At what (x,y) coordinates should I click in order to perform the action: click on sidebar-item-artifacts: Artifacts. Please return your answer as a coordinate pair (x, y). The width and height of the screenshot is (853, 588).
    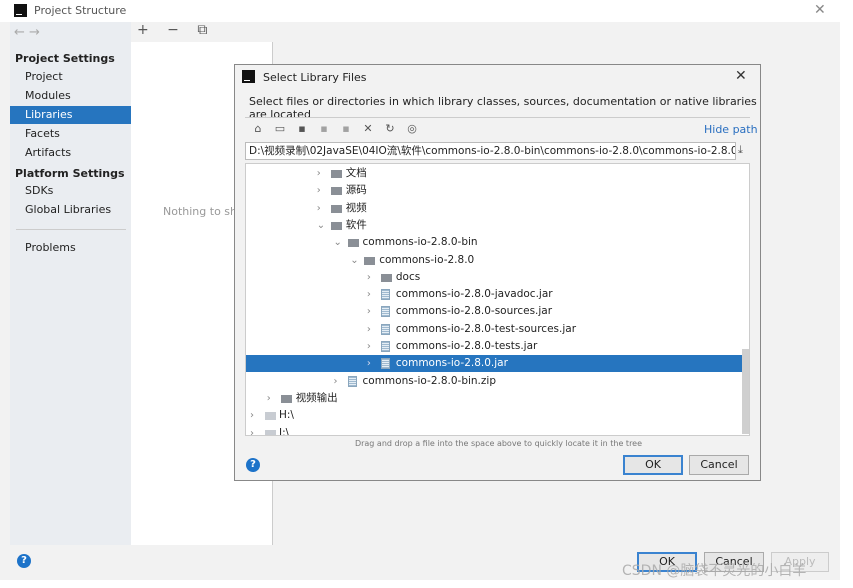
    Looking at the image, I should click on (70, 153).